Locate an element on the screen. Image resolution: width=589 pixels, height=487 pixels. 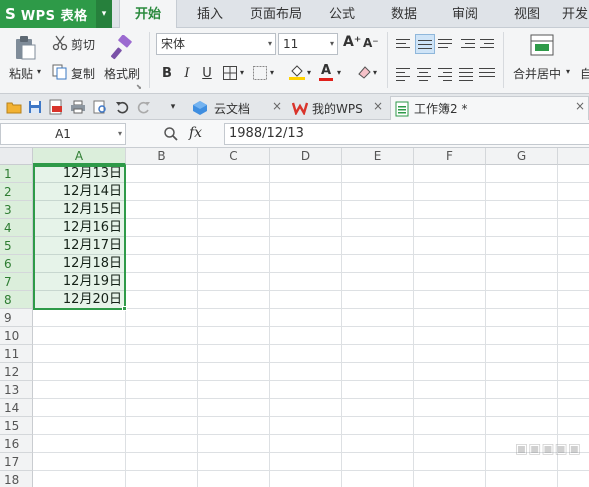
row-header-18: 18 is located at coordinates (16, 479).